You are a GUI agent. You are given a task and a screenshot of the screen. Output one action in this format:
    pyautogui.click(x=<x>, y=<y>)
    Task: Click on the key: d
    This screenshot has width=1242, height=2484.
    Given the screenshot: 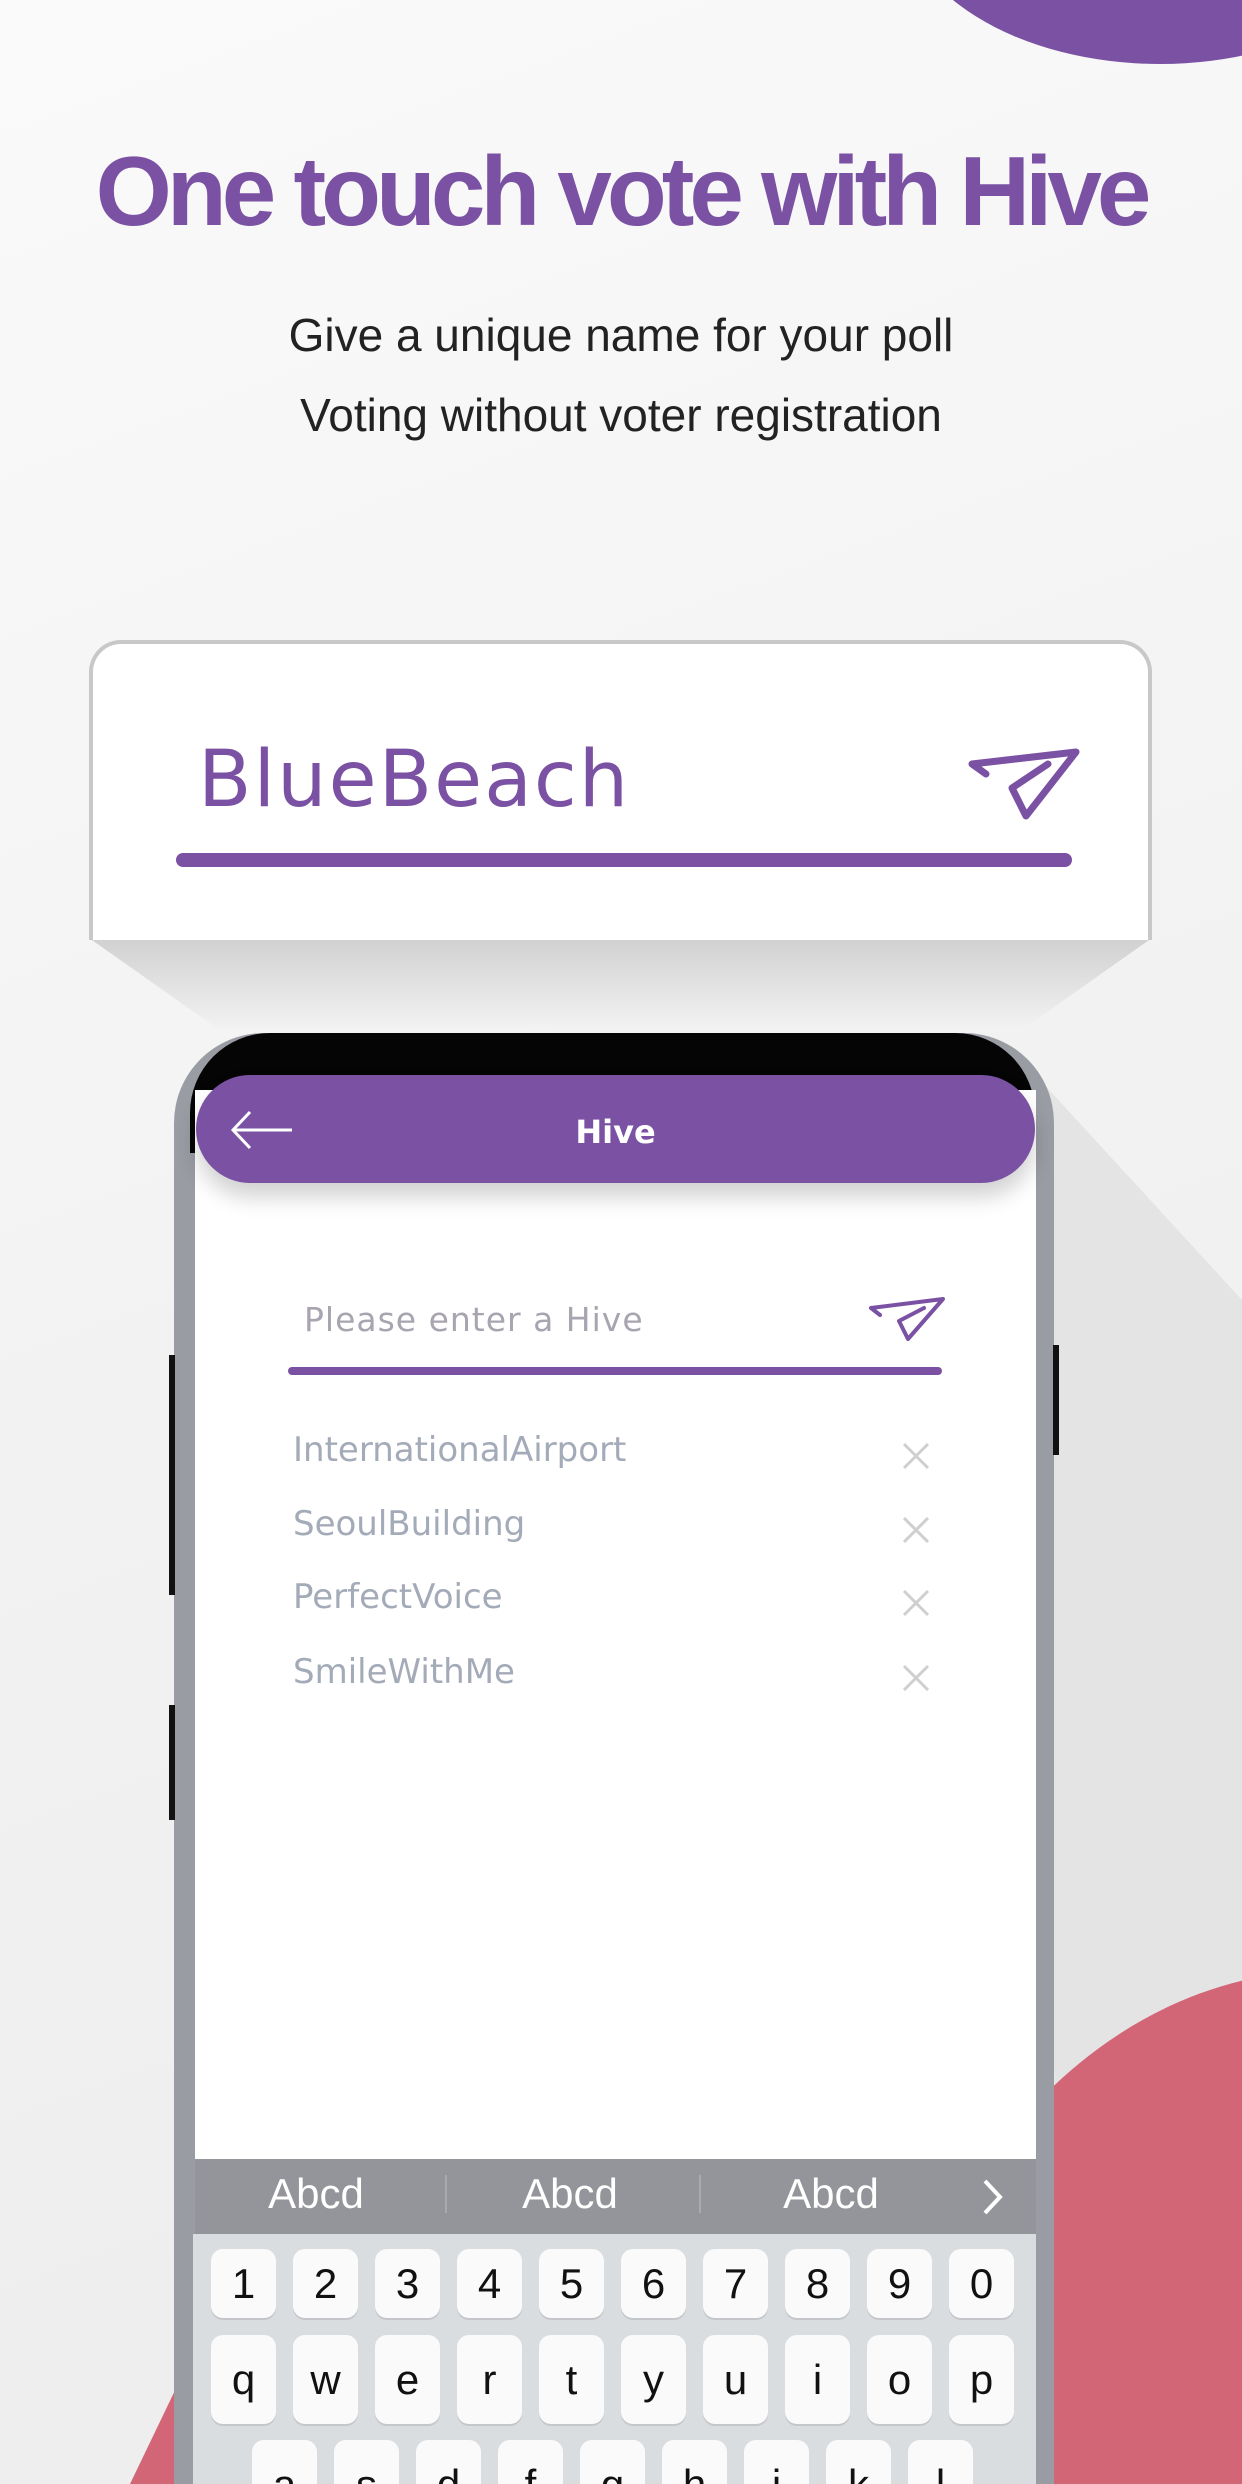 What is the action you would take?
    pyautogui.click(x=448, y=2462)
    